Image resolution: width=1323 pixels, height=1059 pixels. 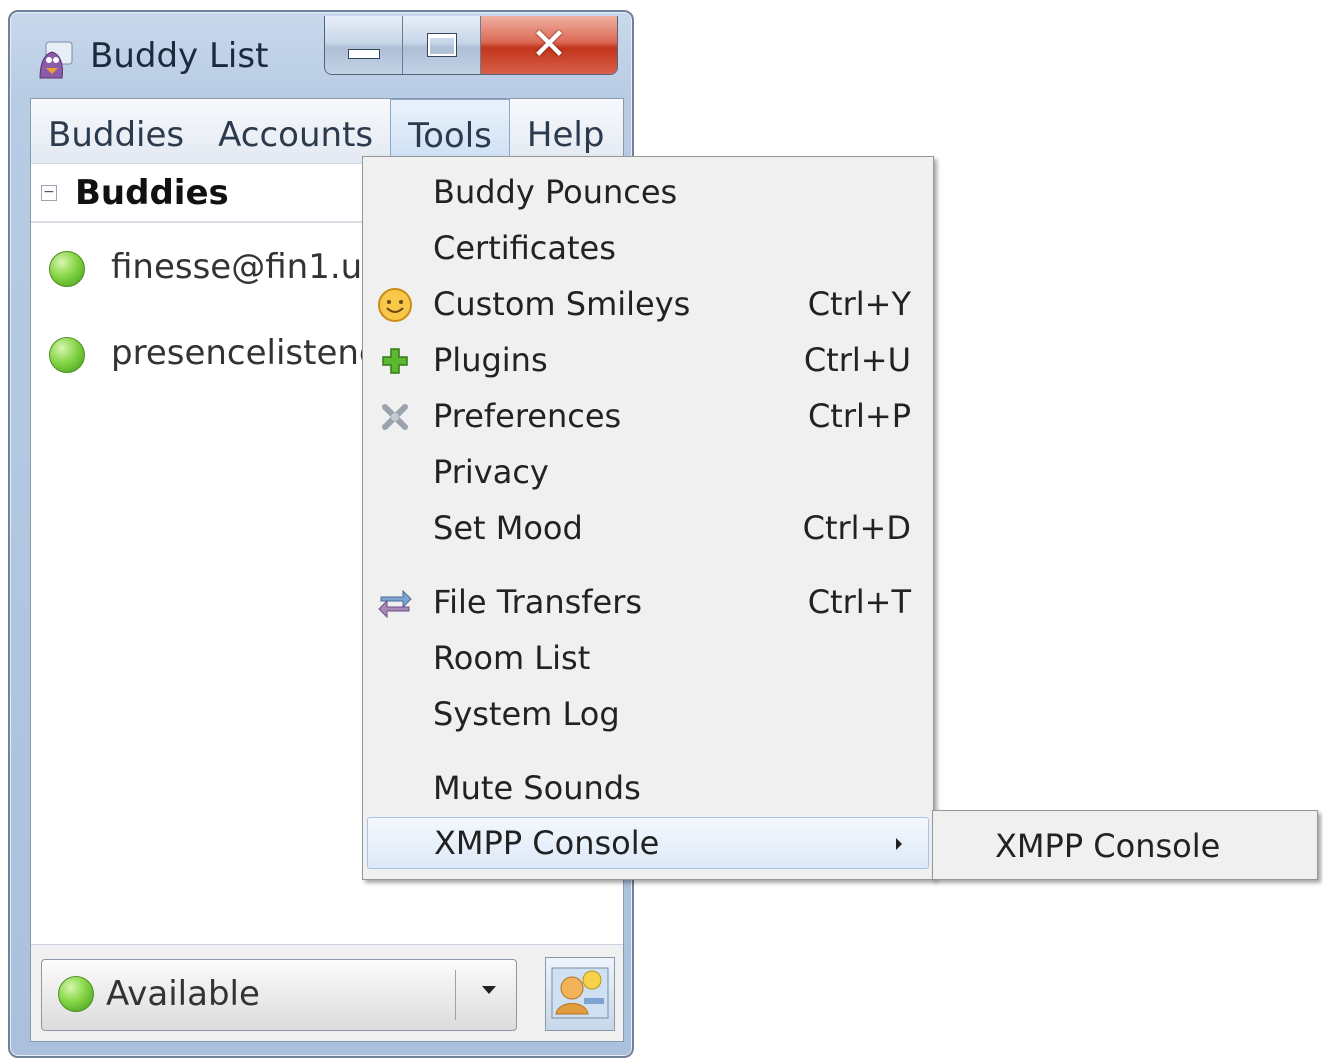 What do you see at coordinates (527, 416) in the screenshot?
I see `menu-item-label: Preferences` at bounding box center [527, 416].